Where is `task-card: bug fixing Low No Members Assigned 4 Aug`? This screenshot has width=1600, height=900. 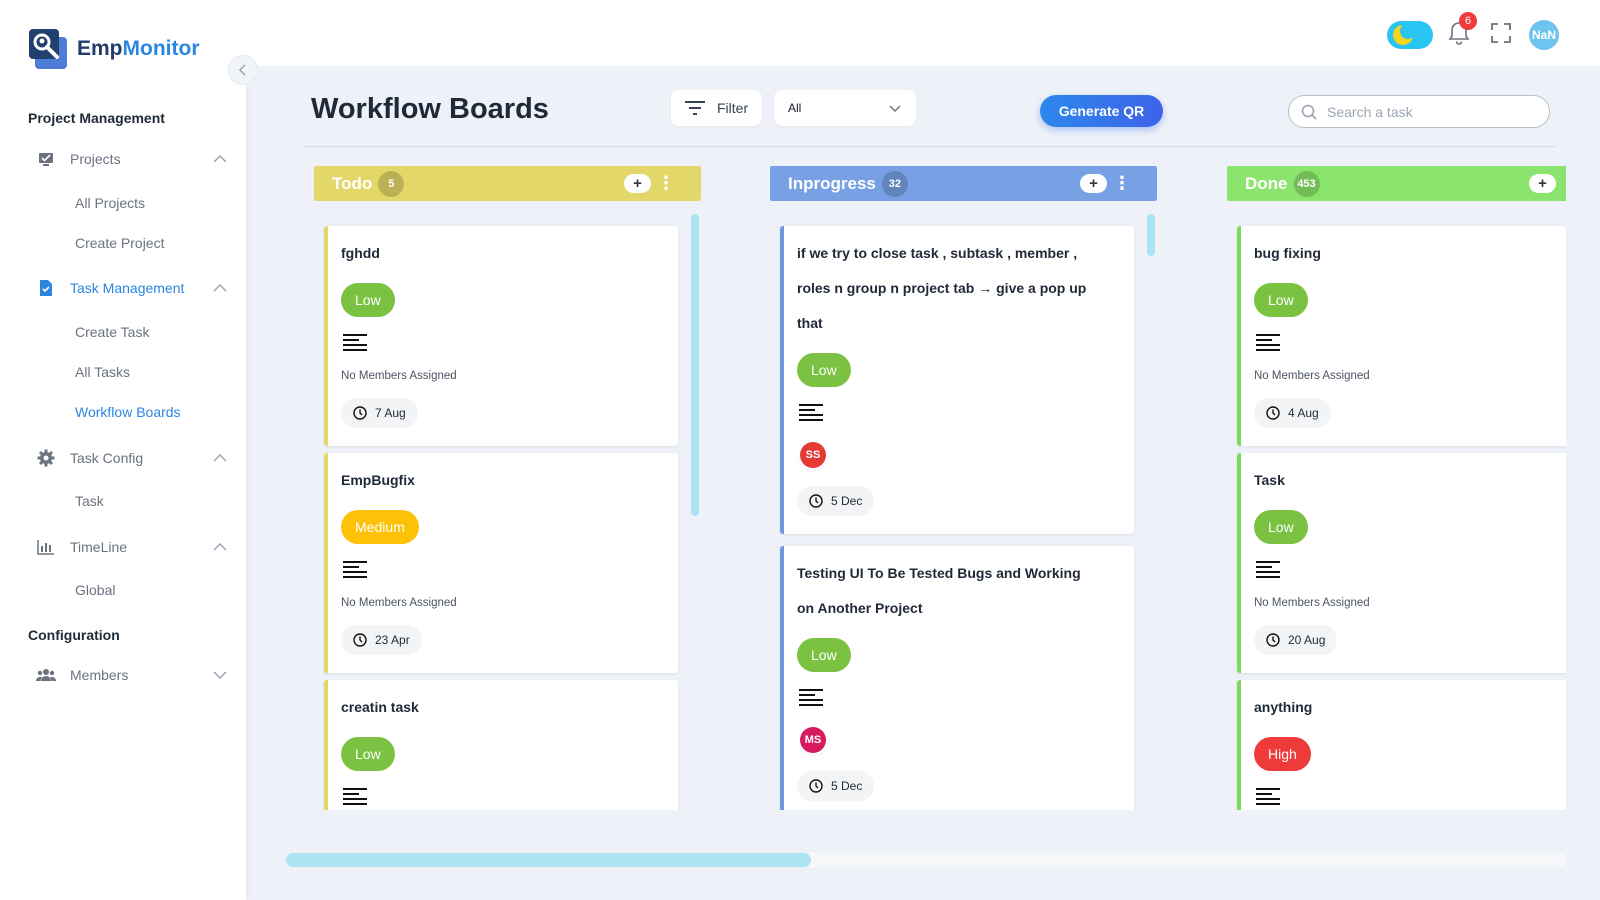
task-card: bug fixing Low No Members Assigned 4 Aug is located at coordinates (1401, 336).